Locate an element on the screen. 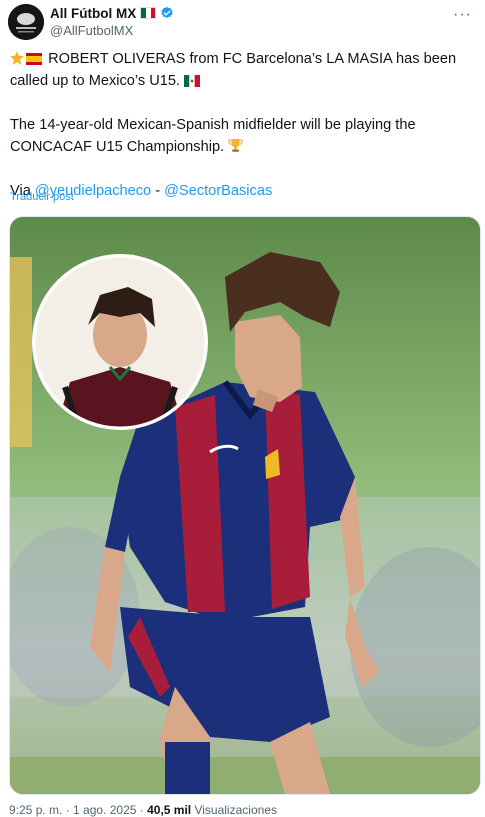 This screenshot has height=817, width=485. translate-post-link: Traducir post is located at coordinates (42, 197).